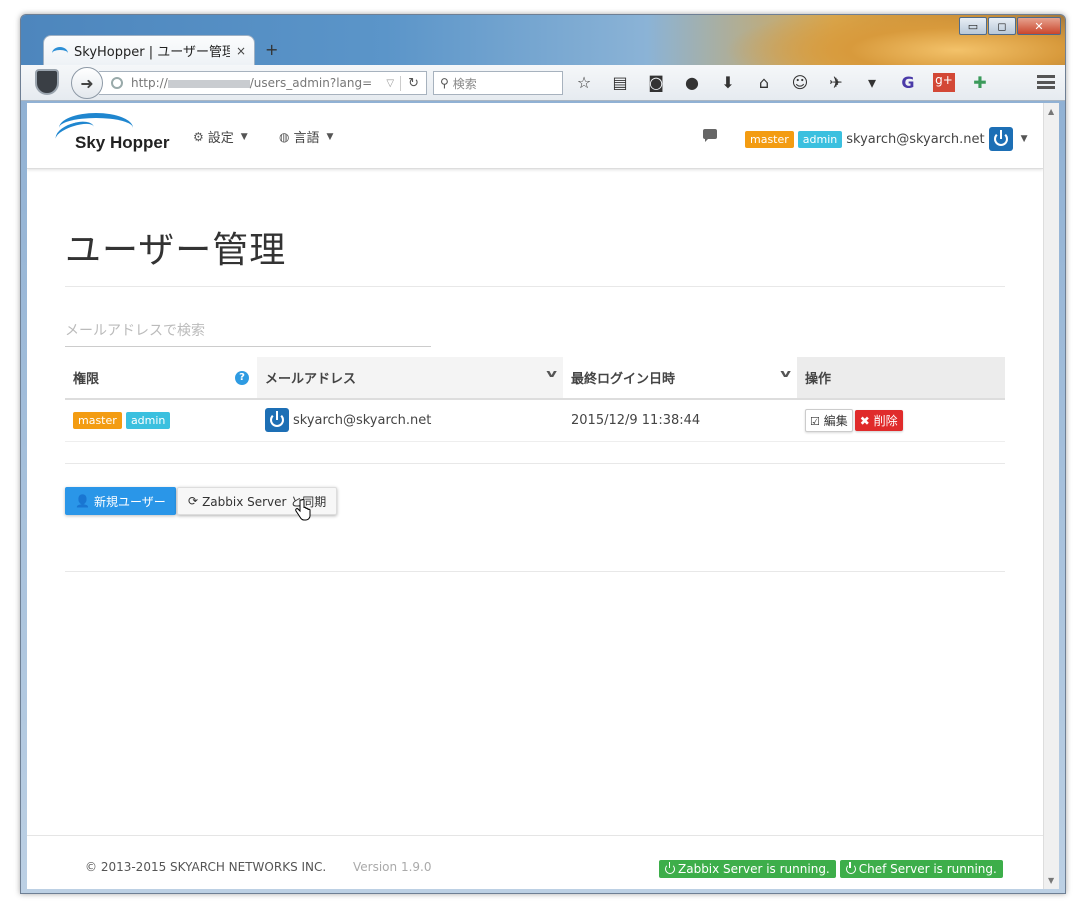 This screenshot has width=1086, height=914. I want to click on tab-close-icon: ×, so click(241, 51).